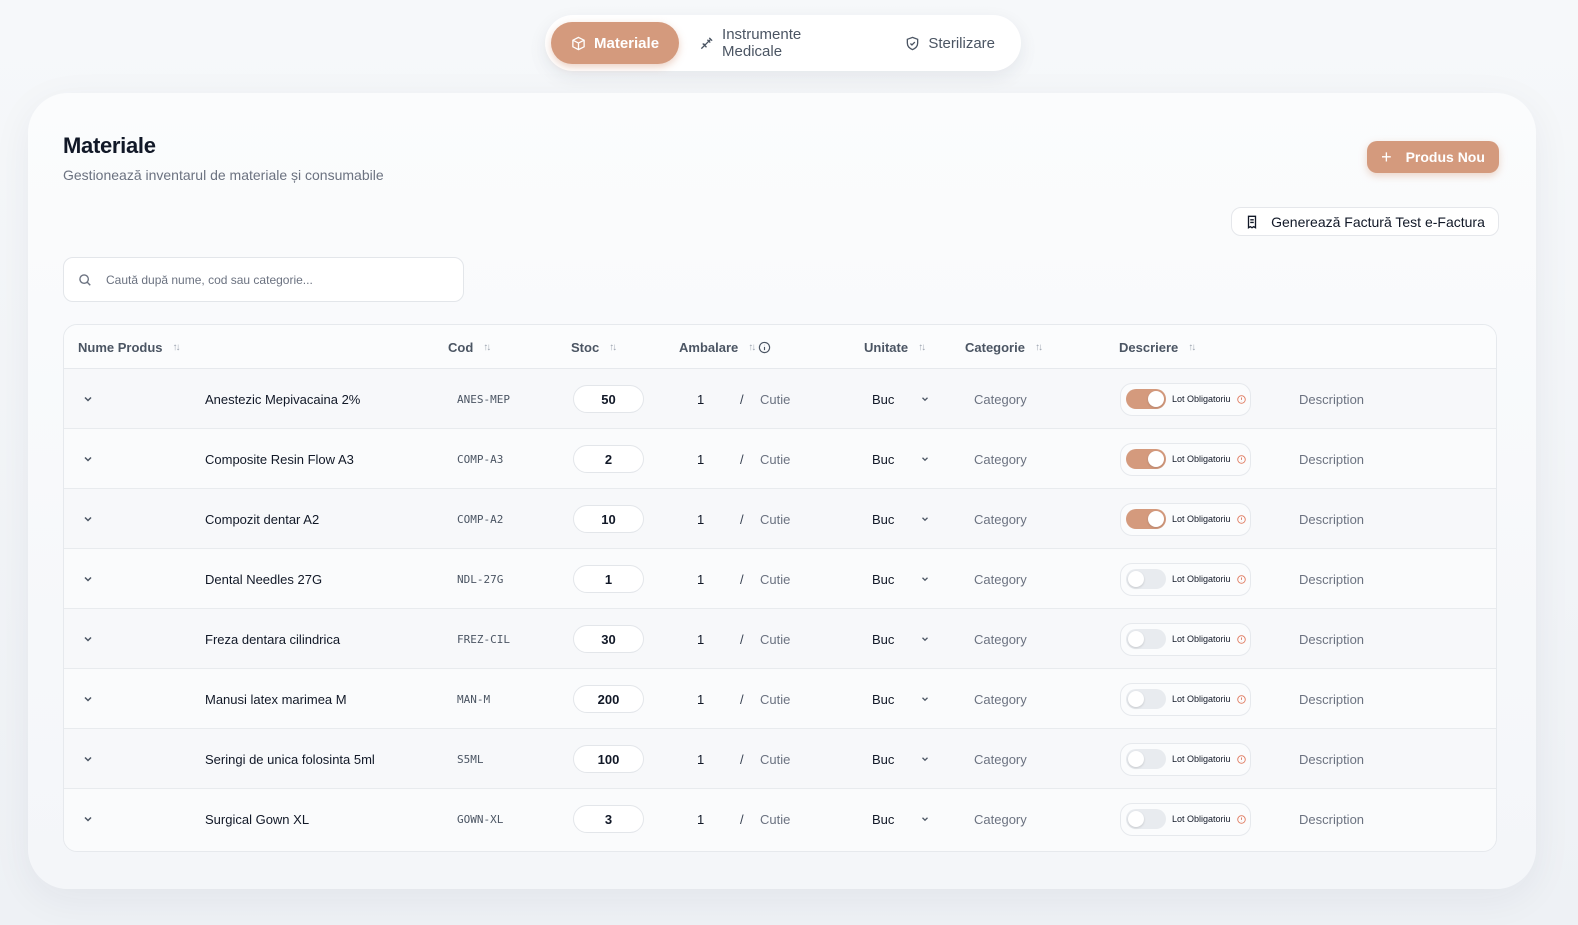 Image resolution: width=1578 pixels, height=925 pixels. I want to click on new-product-button: + Produs Nou, so click(1433, 157).